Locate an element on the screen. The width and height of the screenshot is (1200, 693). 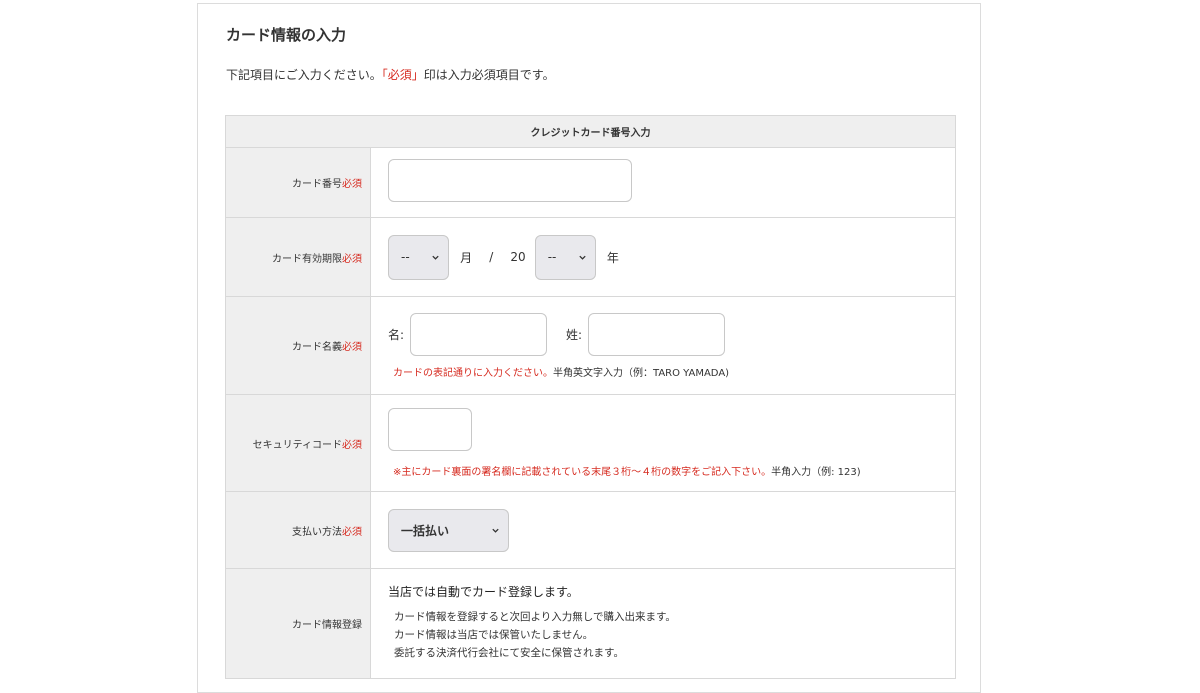
card-registration-line: カード情報は当店では保管いたしません。 is located at coordinates (494, 635).